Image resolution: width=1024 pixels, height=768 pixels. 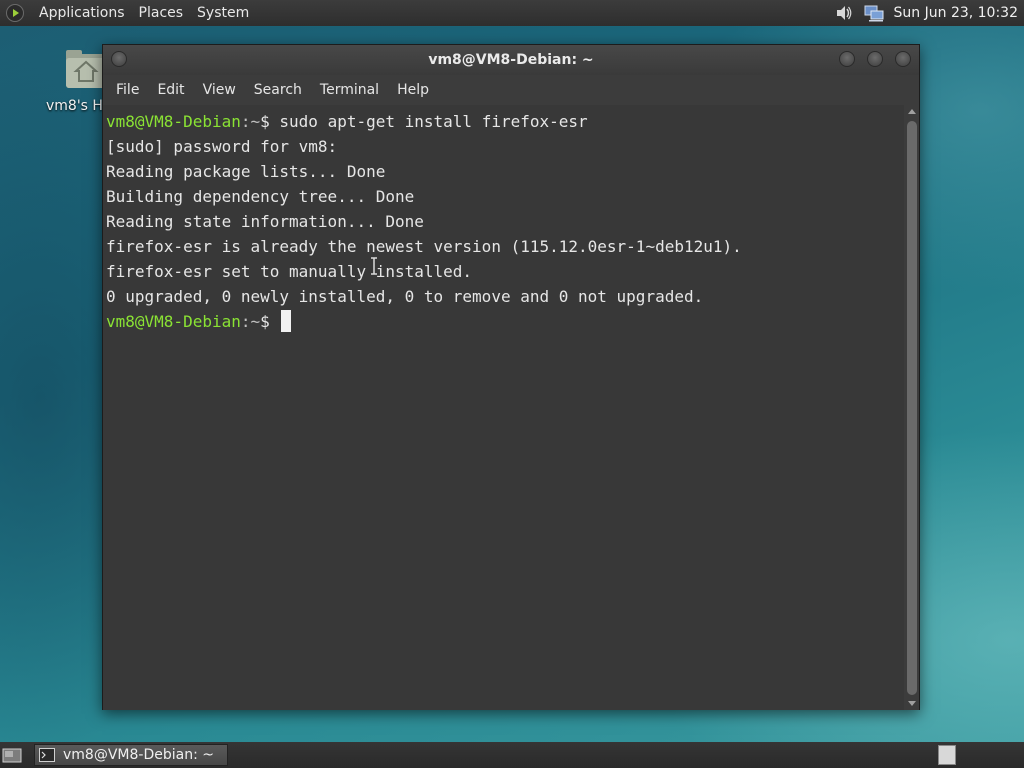 What do you see at coordinates (161, 13) in the screenshot?
I see `places-menu: Places` at bounding box center [161, 13].